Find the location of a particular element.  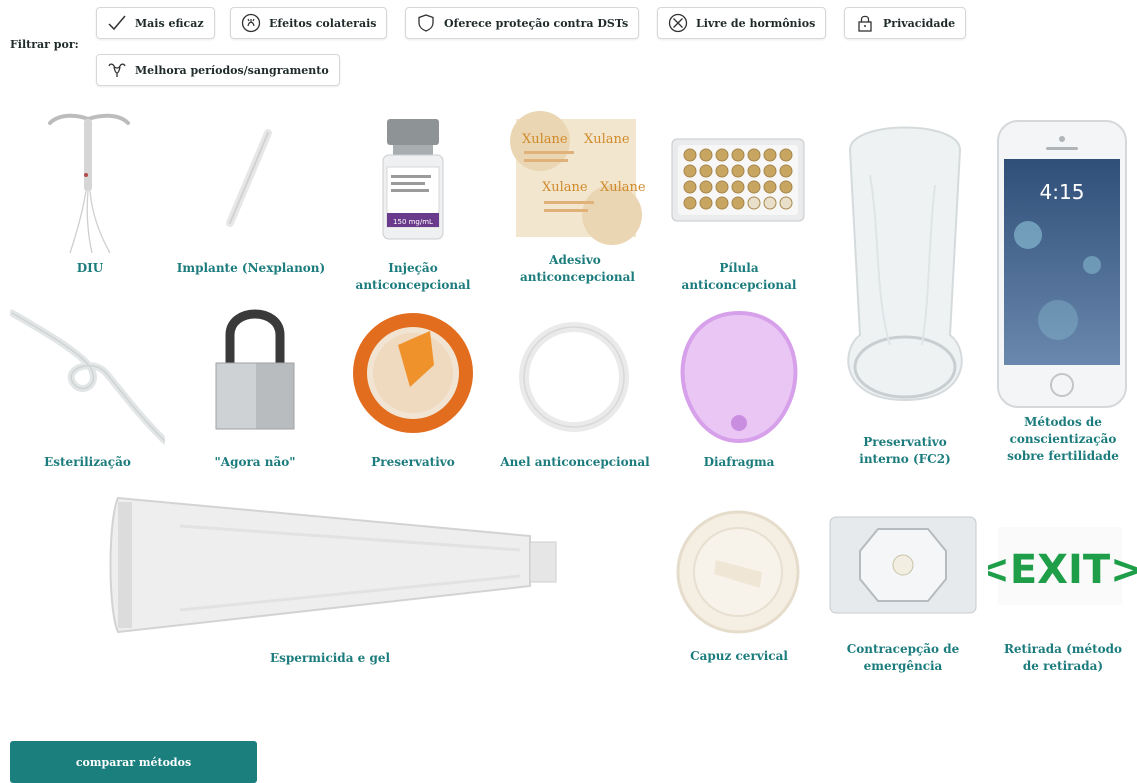

method-tile-not-now: "Agora não" is located at coordinates (255, 390).